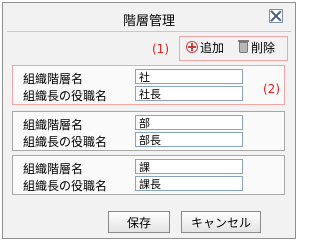  Describe the element at coordinates (149, 48) in the screenshot. I see `toolbar: (1) 追加 削除` at that location.